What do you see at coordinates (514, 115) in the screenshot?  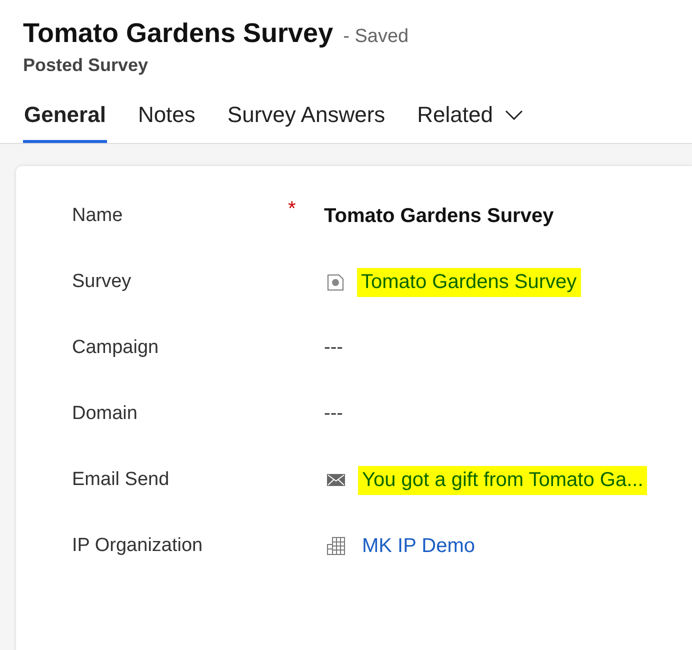 I see `chevron-down-icon` at bounding box center [514, 115].